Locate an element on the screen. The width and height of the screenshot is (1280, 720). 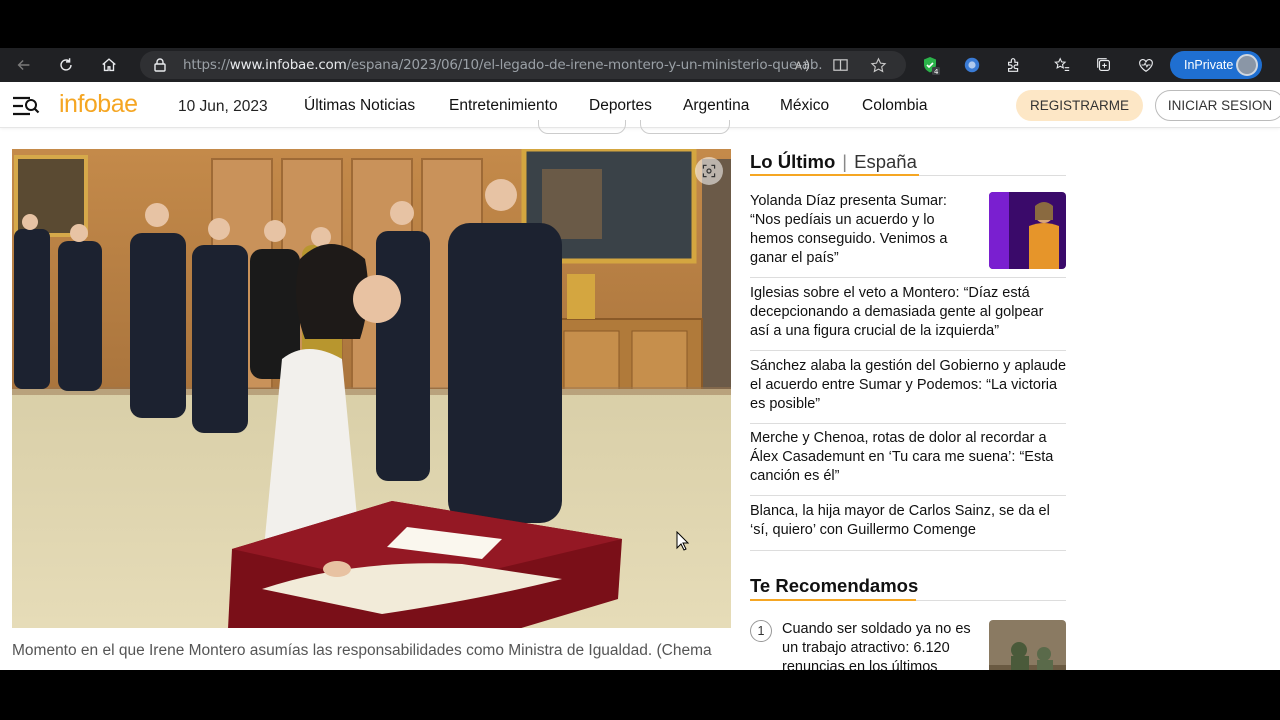
inprivate-label: InPrivate is located at coordinates (1209, 65).